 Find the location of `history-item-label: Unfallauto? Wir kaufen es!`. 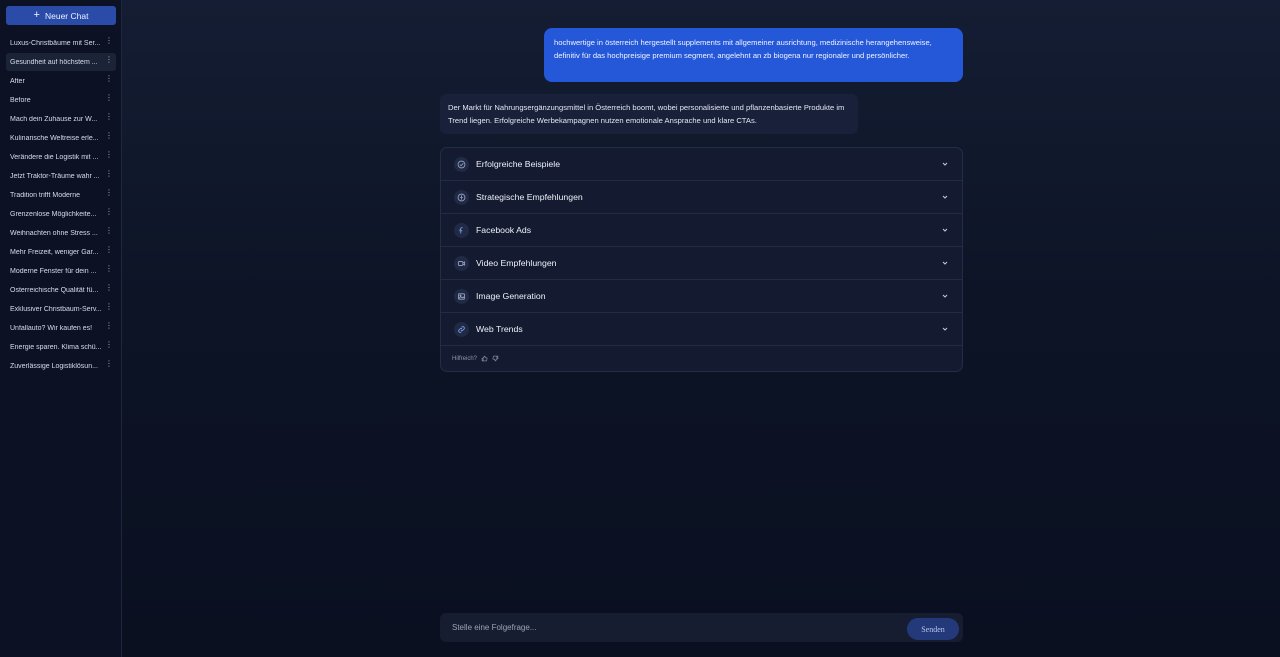

history-item-label: Unfallauto? Wir kaufen es! is located at coordinates (51, 328).